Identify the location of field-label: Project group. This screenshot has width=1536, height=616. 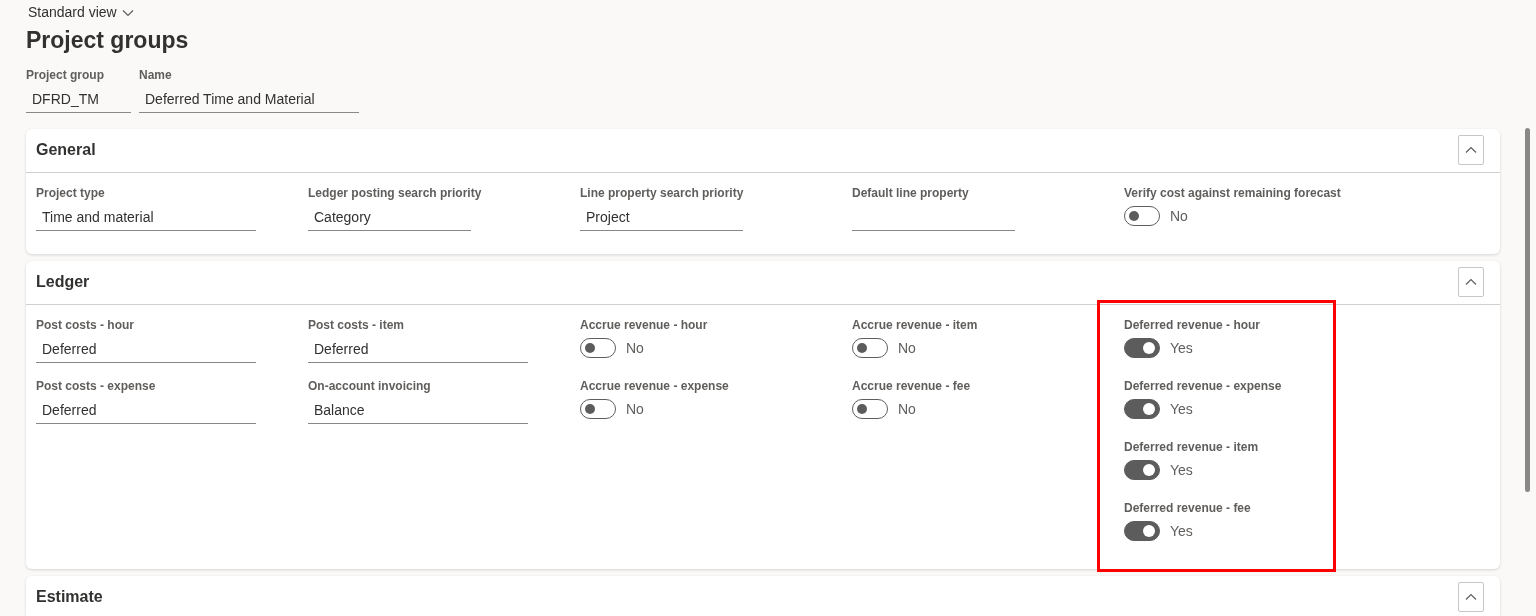
(65, 74).